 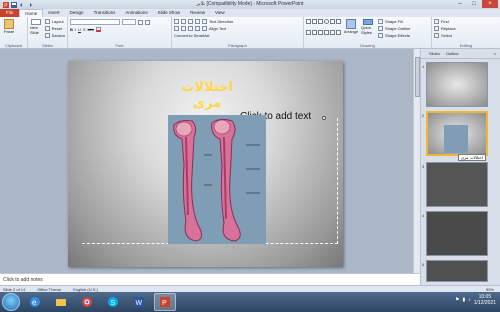 I want to click on tab-home: Home, so click(x=31, y=13).